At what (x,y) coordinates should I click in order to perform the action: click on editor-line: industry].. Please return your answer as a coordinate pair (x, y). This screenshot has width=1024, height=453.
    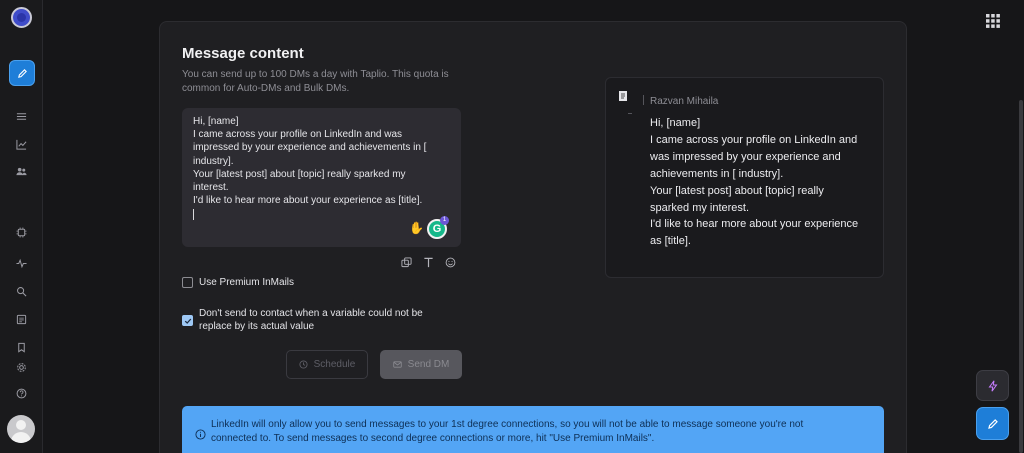
    Looking at the image, I should click on (213, 161).